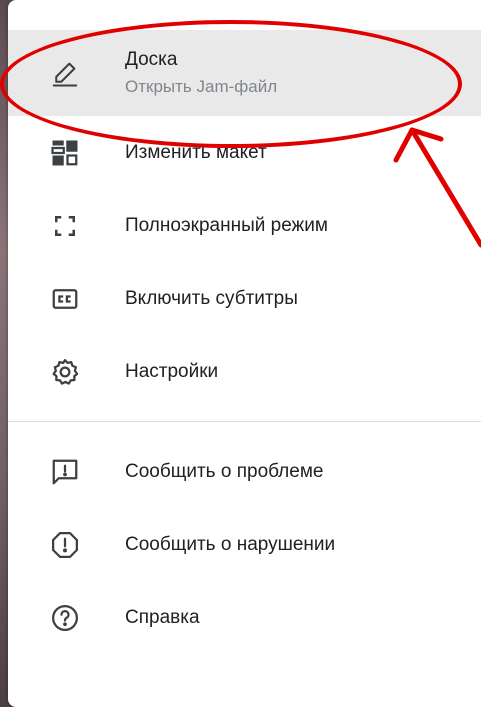 Image resolution: width=481 pixels, height=707 pixels. Describe the element at coordinates (230, 544) in the screenshot. I see `menu-item-label: Сообщить о нарушении` at that location.